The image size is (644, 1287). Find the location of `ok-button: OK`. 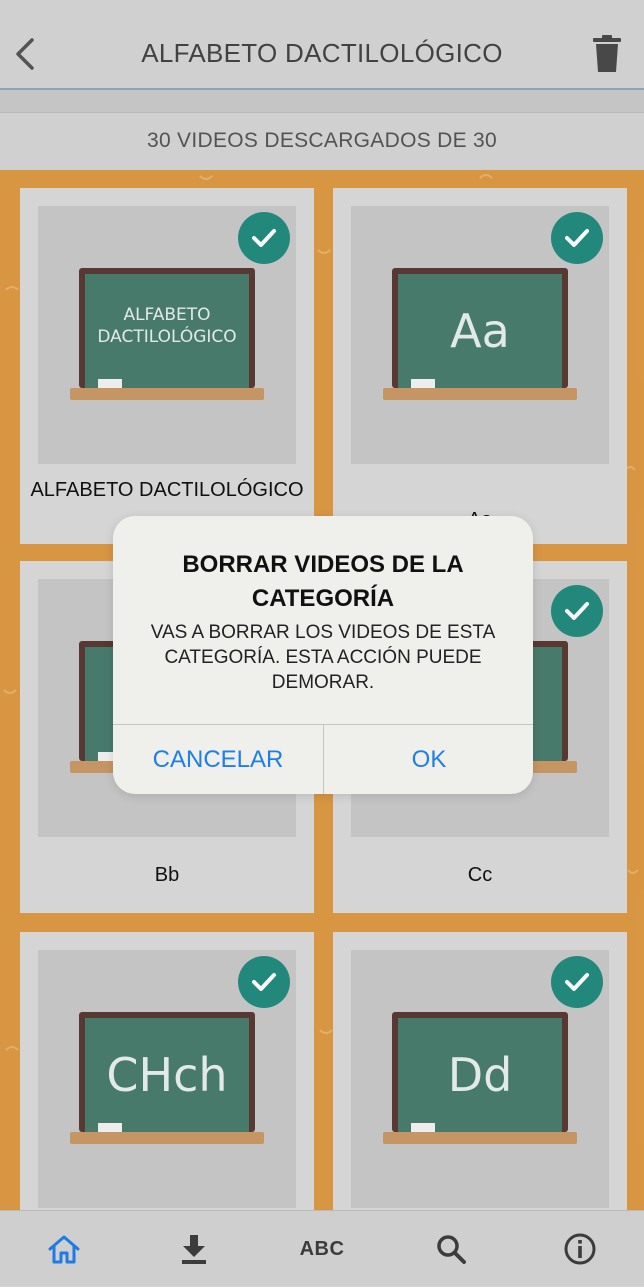

ok-button: OK is located at coordinates (428, 759).